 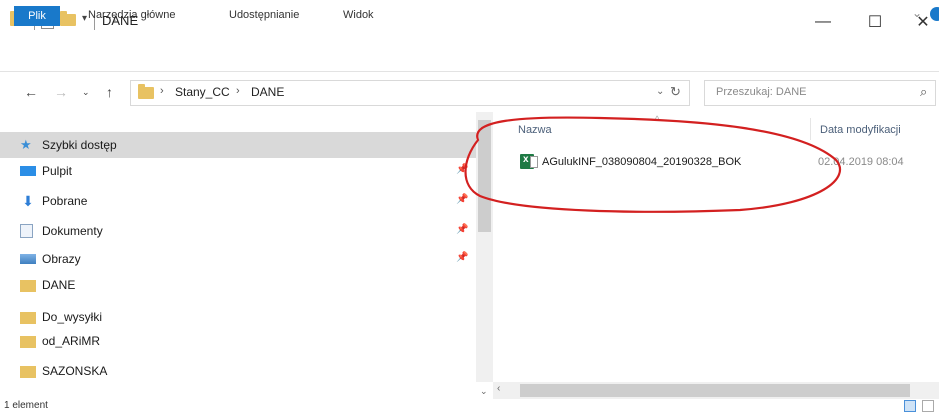 I want to click on navigation-scrollbar-thumb, so click(x=484, y=176).